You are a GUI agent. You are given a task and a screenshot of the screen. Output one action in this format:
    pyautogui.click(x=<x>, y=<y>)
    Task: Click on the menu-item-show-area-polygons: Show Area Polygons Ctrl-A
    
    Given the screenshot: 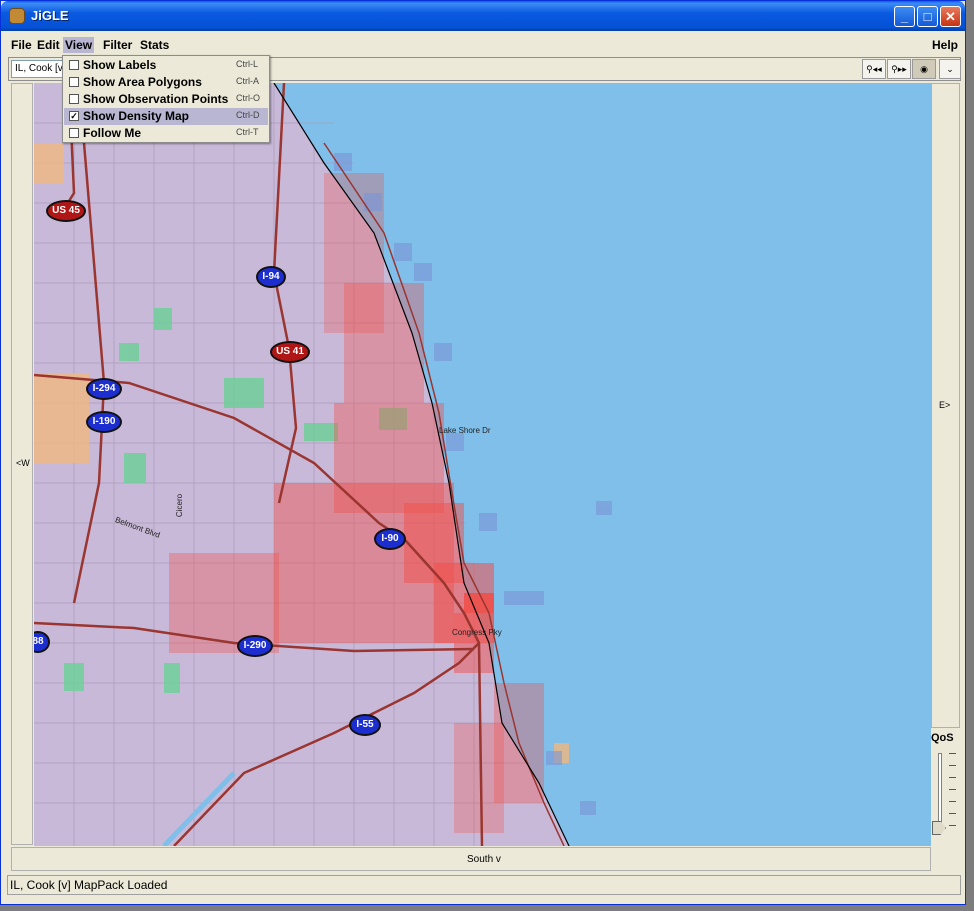 What is the action you would take?
    pyautogui.click(x=166, y=82)
    